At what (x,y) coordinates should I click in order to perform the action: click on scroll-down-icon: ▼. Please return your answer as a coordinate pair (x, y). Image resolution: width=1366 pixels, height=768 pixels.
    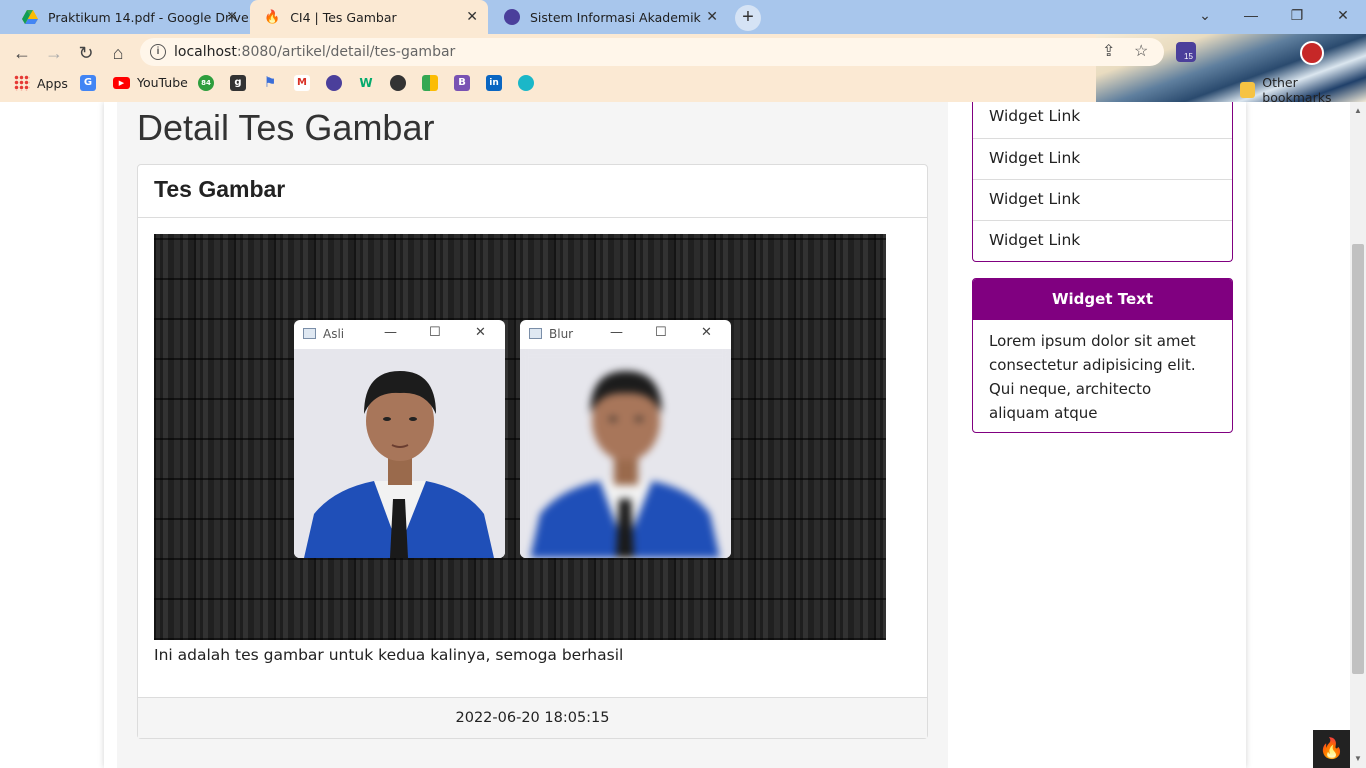
    Looking at the image, I should click on (1358, 758).